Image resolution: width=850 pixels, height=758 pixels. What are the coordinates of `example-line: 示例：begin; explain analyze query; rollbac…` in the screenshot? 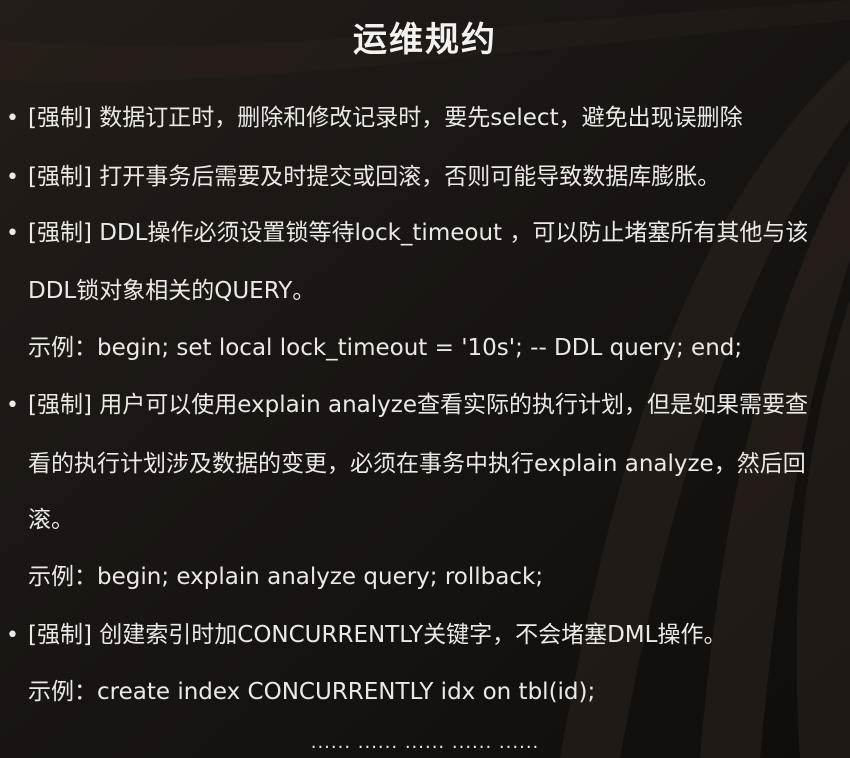 It's located at (286, 577).